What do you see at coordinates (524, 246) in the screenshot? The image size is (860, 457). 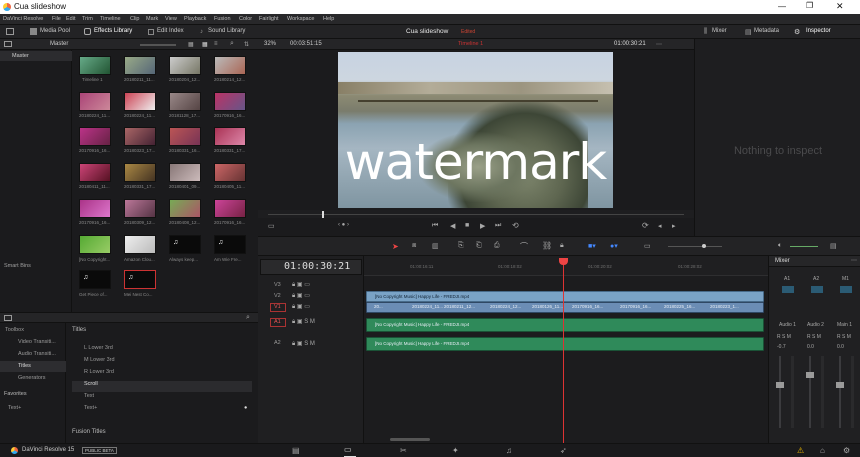 I see `snapping-icon: ⌒` at bounding box center [524, 246].